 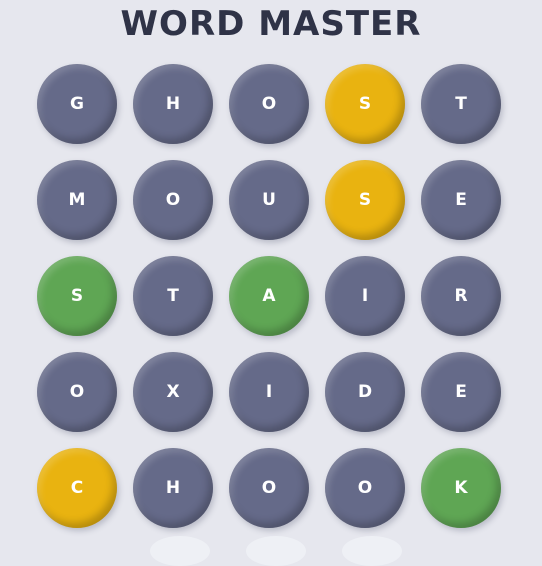 What do you see at coordinates (365, 392) in the screenshot?
I see `letter-tile: D` at bounding box center [365, 392].